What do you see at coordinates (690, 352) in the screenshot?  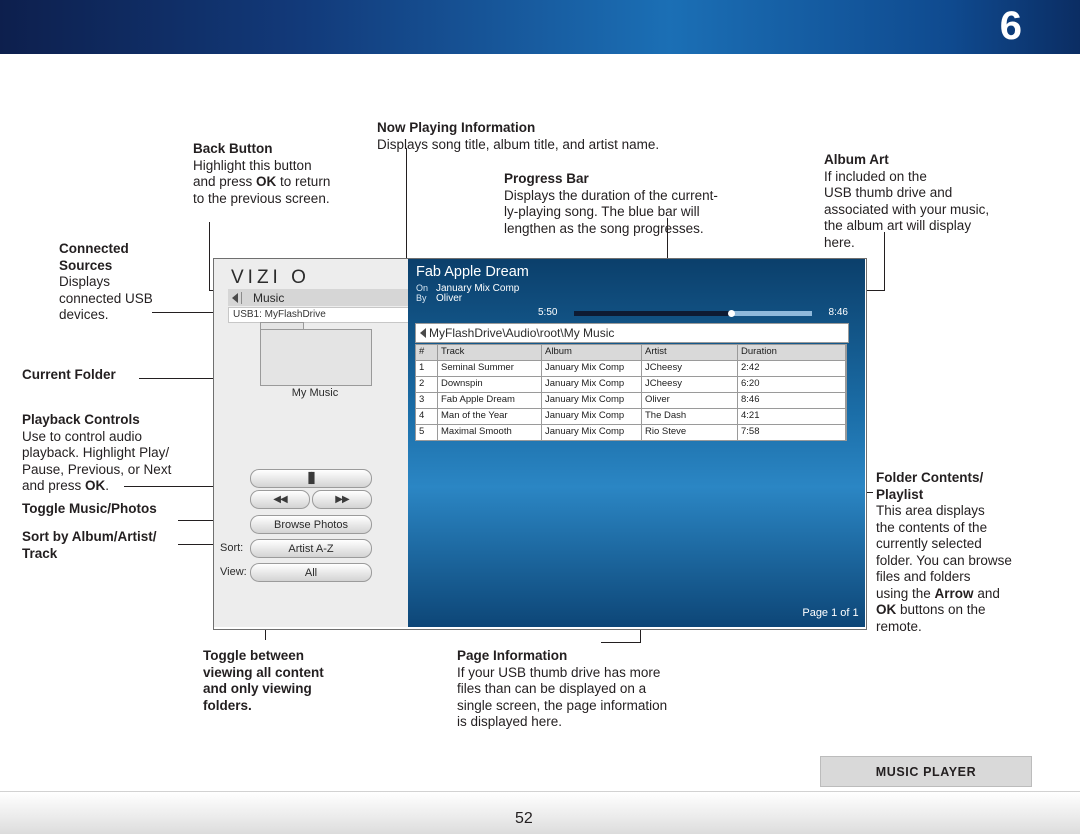 I see `table-header-cell: Artist` at bounding box center [690, 352].